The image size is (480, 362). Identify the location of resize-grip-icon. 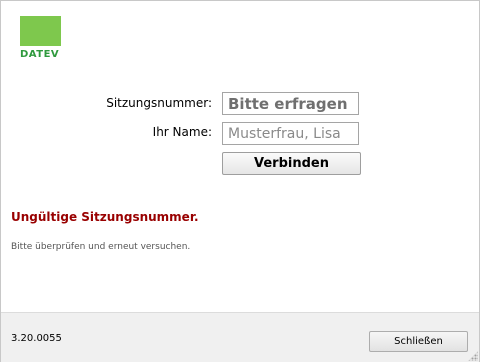
(473, 356).